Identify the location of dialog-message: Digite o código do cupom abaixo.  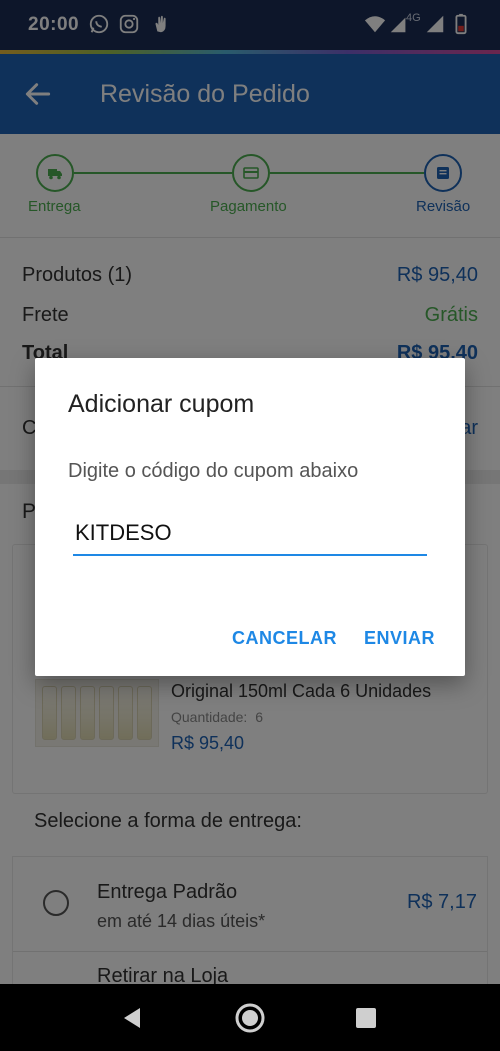
(213, 471).